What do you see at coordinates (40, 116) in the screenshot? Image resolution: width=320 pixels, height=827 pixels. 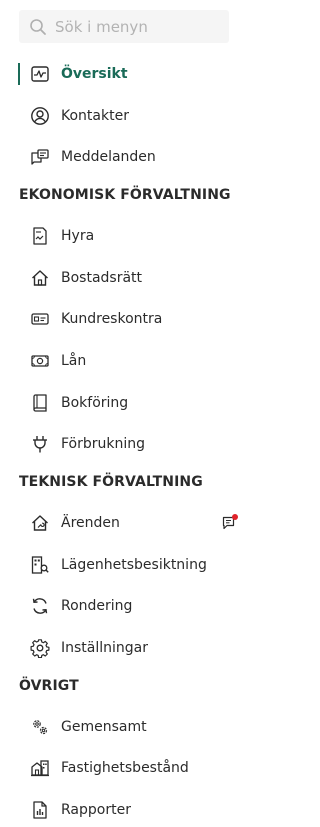 I see `user-circle-icon` at bounding box center [40, 116].